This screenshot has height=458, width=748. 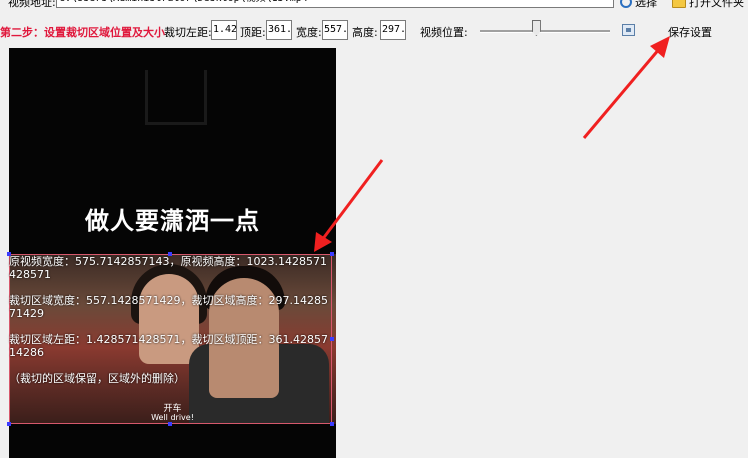 I want to click on step-label: 第二步：设置裁切区域位置及大小, so click(x=82, y=32).